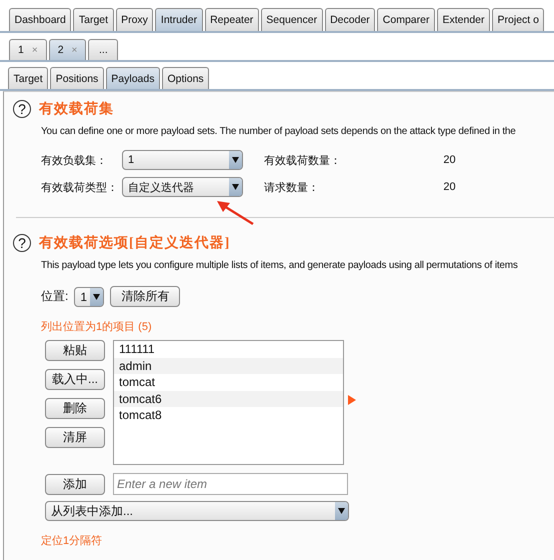 Image resolution: width=554 pixels, height=560 pixels. What do you see at coordinates (28, 78) in the screenshot?
I see `sub-tab: Target` at bounding box center [28, 78].